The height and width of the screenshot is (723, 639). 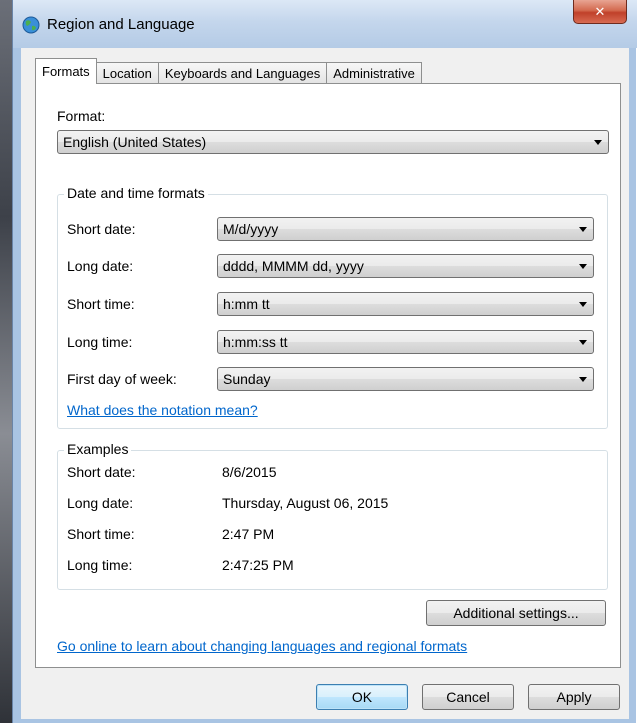 What do you see at coordinates (101, 304) in the screenshot?
I see `short-time-label: Short time:` at bounding box center [101, 304].